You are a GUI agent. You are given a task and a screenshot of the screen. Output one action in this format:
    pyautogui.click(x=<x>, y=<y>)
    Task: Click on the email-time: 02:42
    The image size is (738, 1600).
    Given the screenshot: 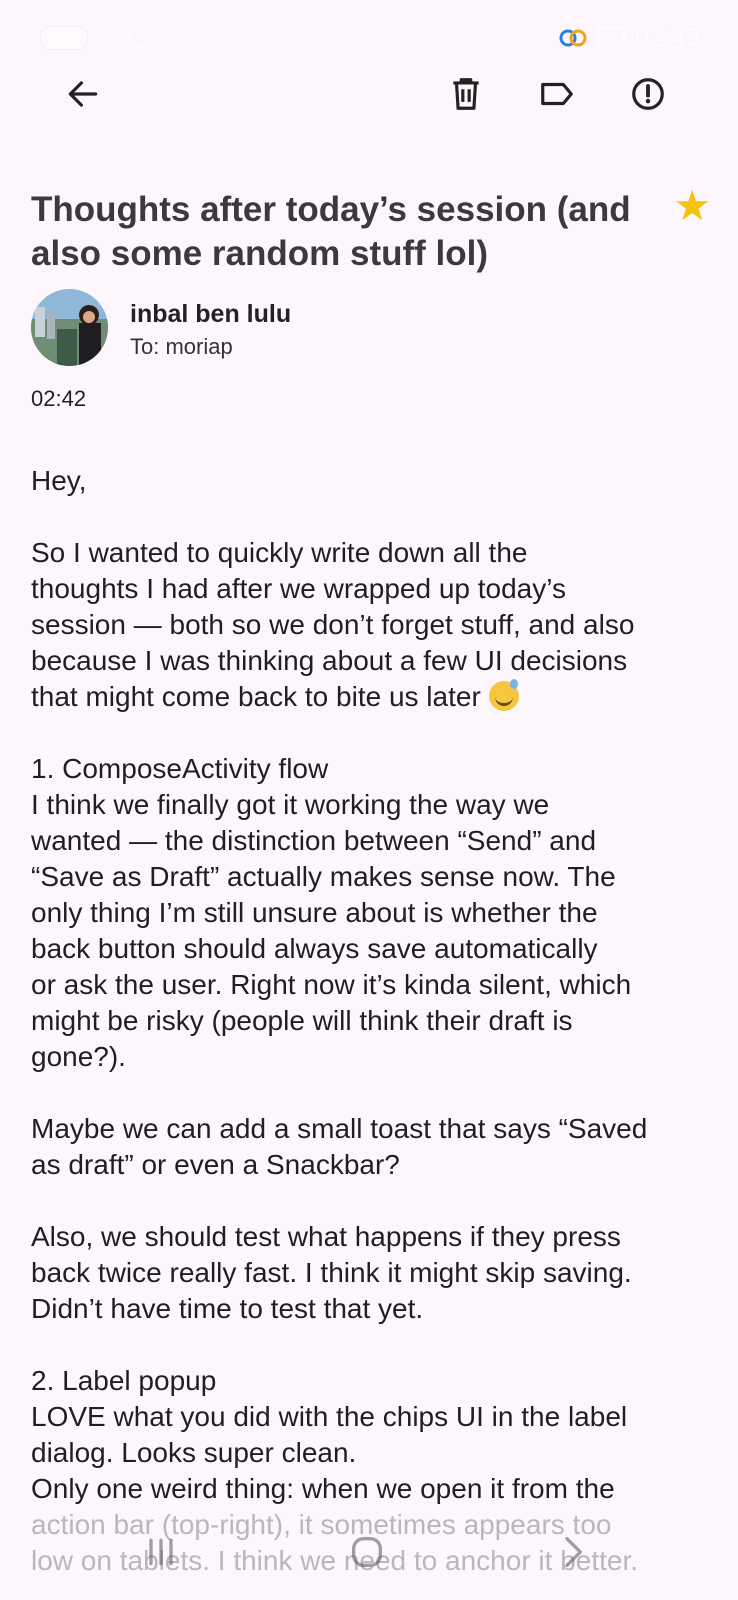 What is the action you would take?
    pyautogui.click(x=59, y=398)
    